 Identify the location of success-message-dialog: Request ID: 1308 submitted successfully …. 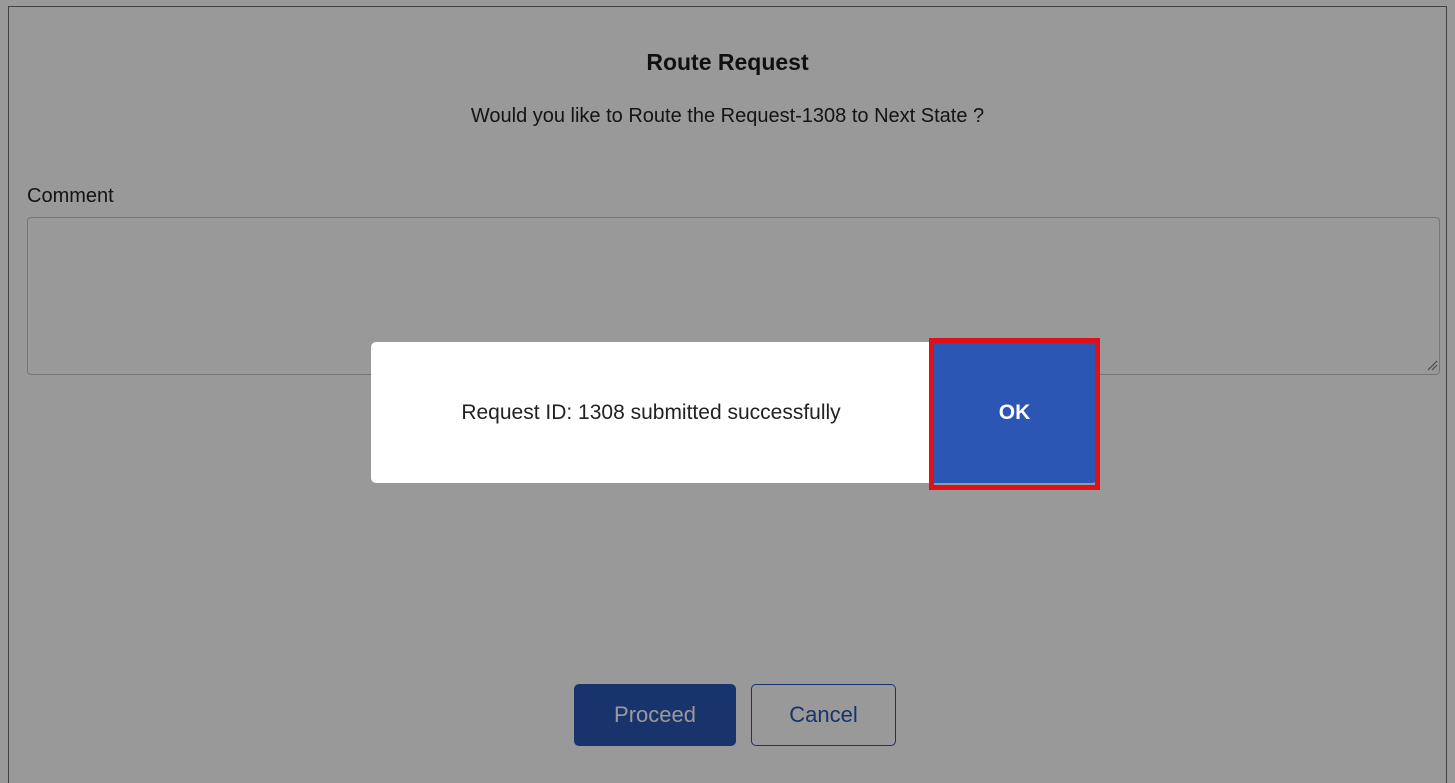
(734, 412).